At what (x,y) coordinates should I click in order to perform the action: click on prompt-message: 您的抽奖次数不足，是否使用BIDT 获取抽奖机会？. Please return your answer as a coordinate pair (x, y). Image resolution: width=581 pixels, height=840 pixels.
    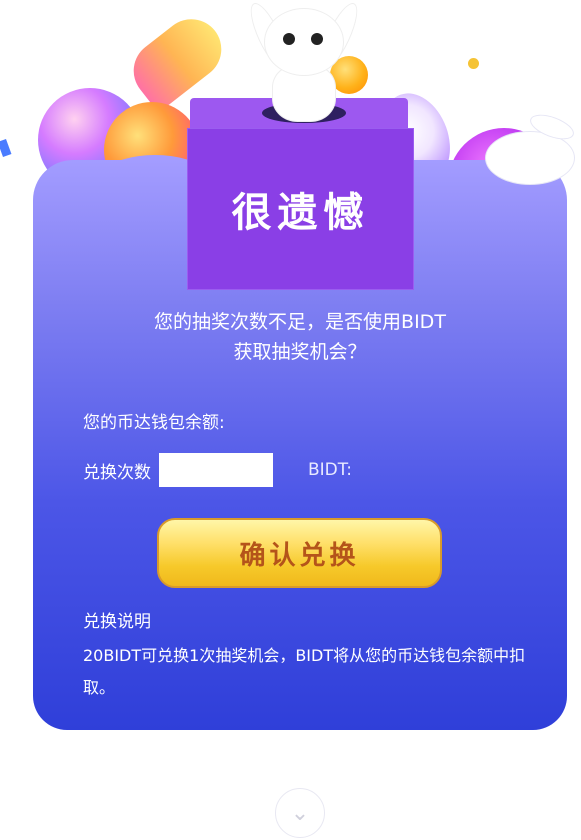
    Looking at the image, I should click on (300, 337).